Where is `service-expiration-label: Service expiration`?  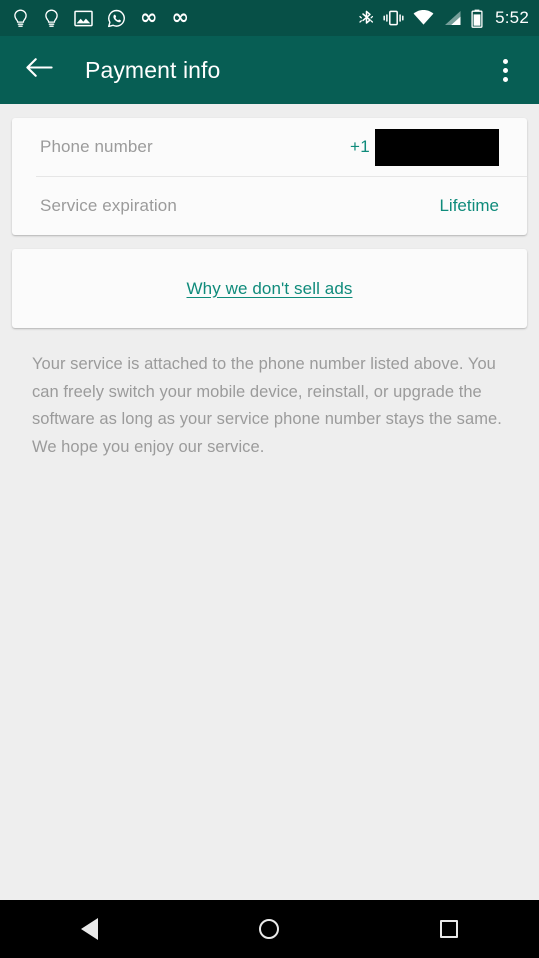 service-expiration-label: Service expiration is located at coordinates (108, 205).